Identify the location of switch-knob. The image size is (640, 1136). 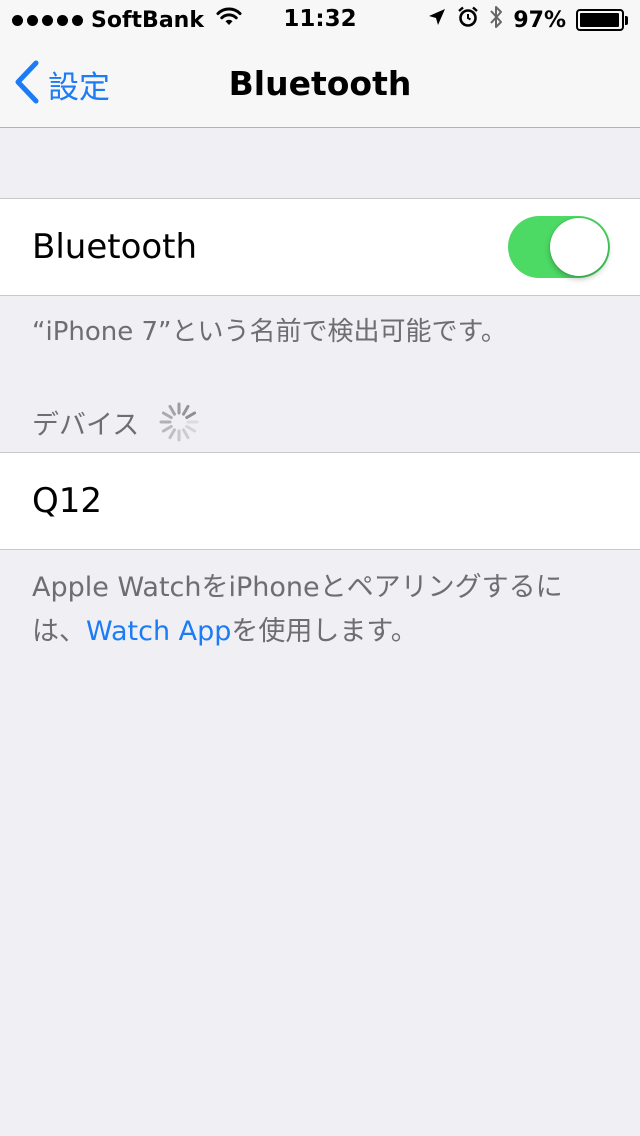
(579, 247).